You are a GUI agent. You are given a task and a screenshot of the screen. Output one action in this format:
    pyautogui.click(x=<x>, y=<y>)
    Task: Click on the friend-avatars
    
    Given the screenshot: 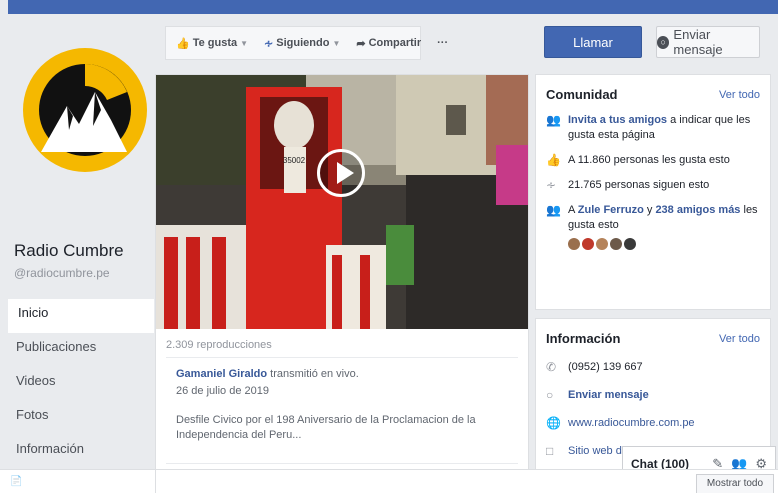 What is the action you would take?
    pyautogui.click(x=653, y=248)
    